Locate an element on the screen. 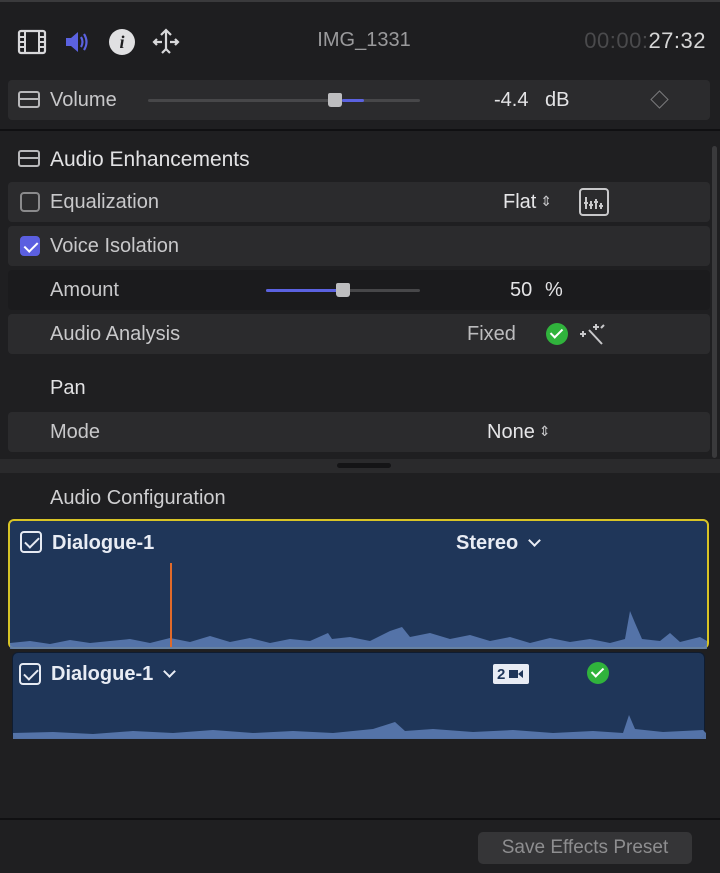 The width and height of the screenshot is (720, 873). voice-isolation-checkbox is located at coordinates (30, 246).